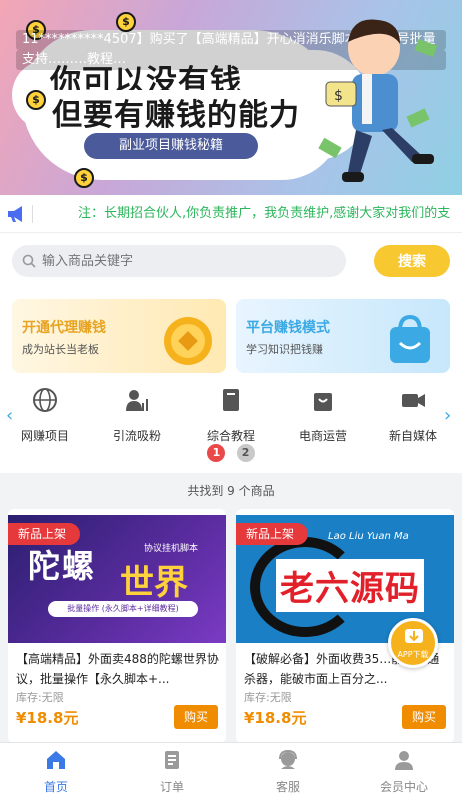 This screenshot has width=462, height=798. I want to click on page-dot: 2, so click(245, 453).